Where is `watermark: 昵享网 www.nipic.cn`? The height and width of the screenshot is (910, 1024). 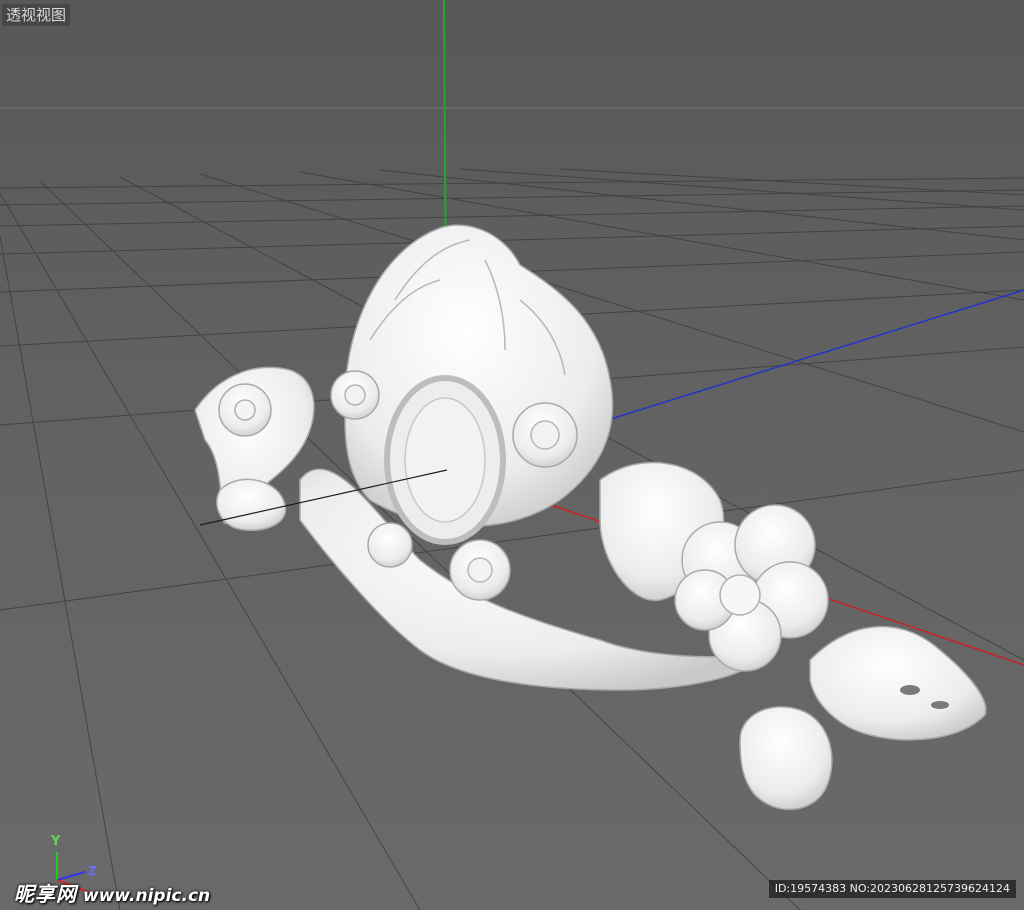 watermark: 昵享网 www.nipic.cn is located at coordinates (112, 892).